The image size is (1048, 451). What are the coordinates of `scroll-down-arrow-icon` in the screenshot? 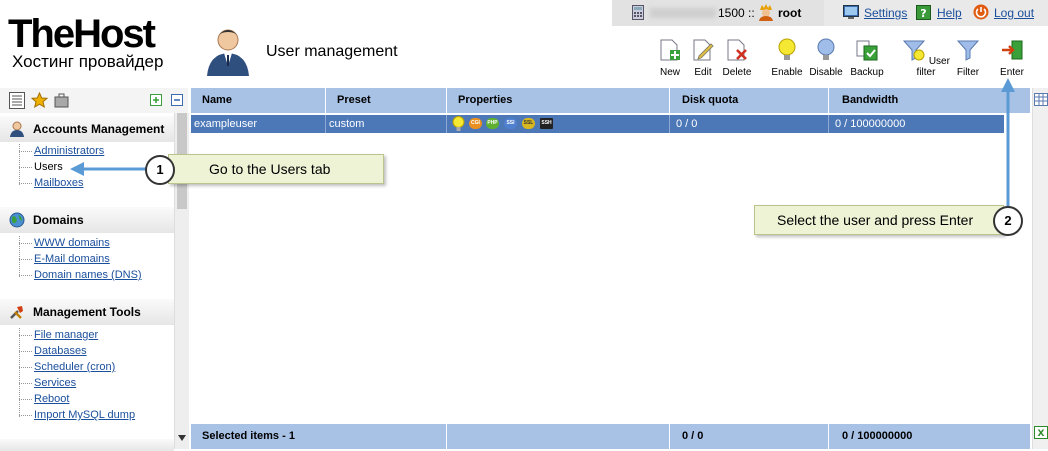 It's located at (182, 438).